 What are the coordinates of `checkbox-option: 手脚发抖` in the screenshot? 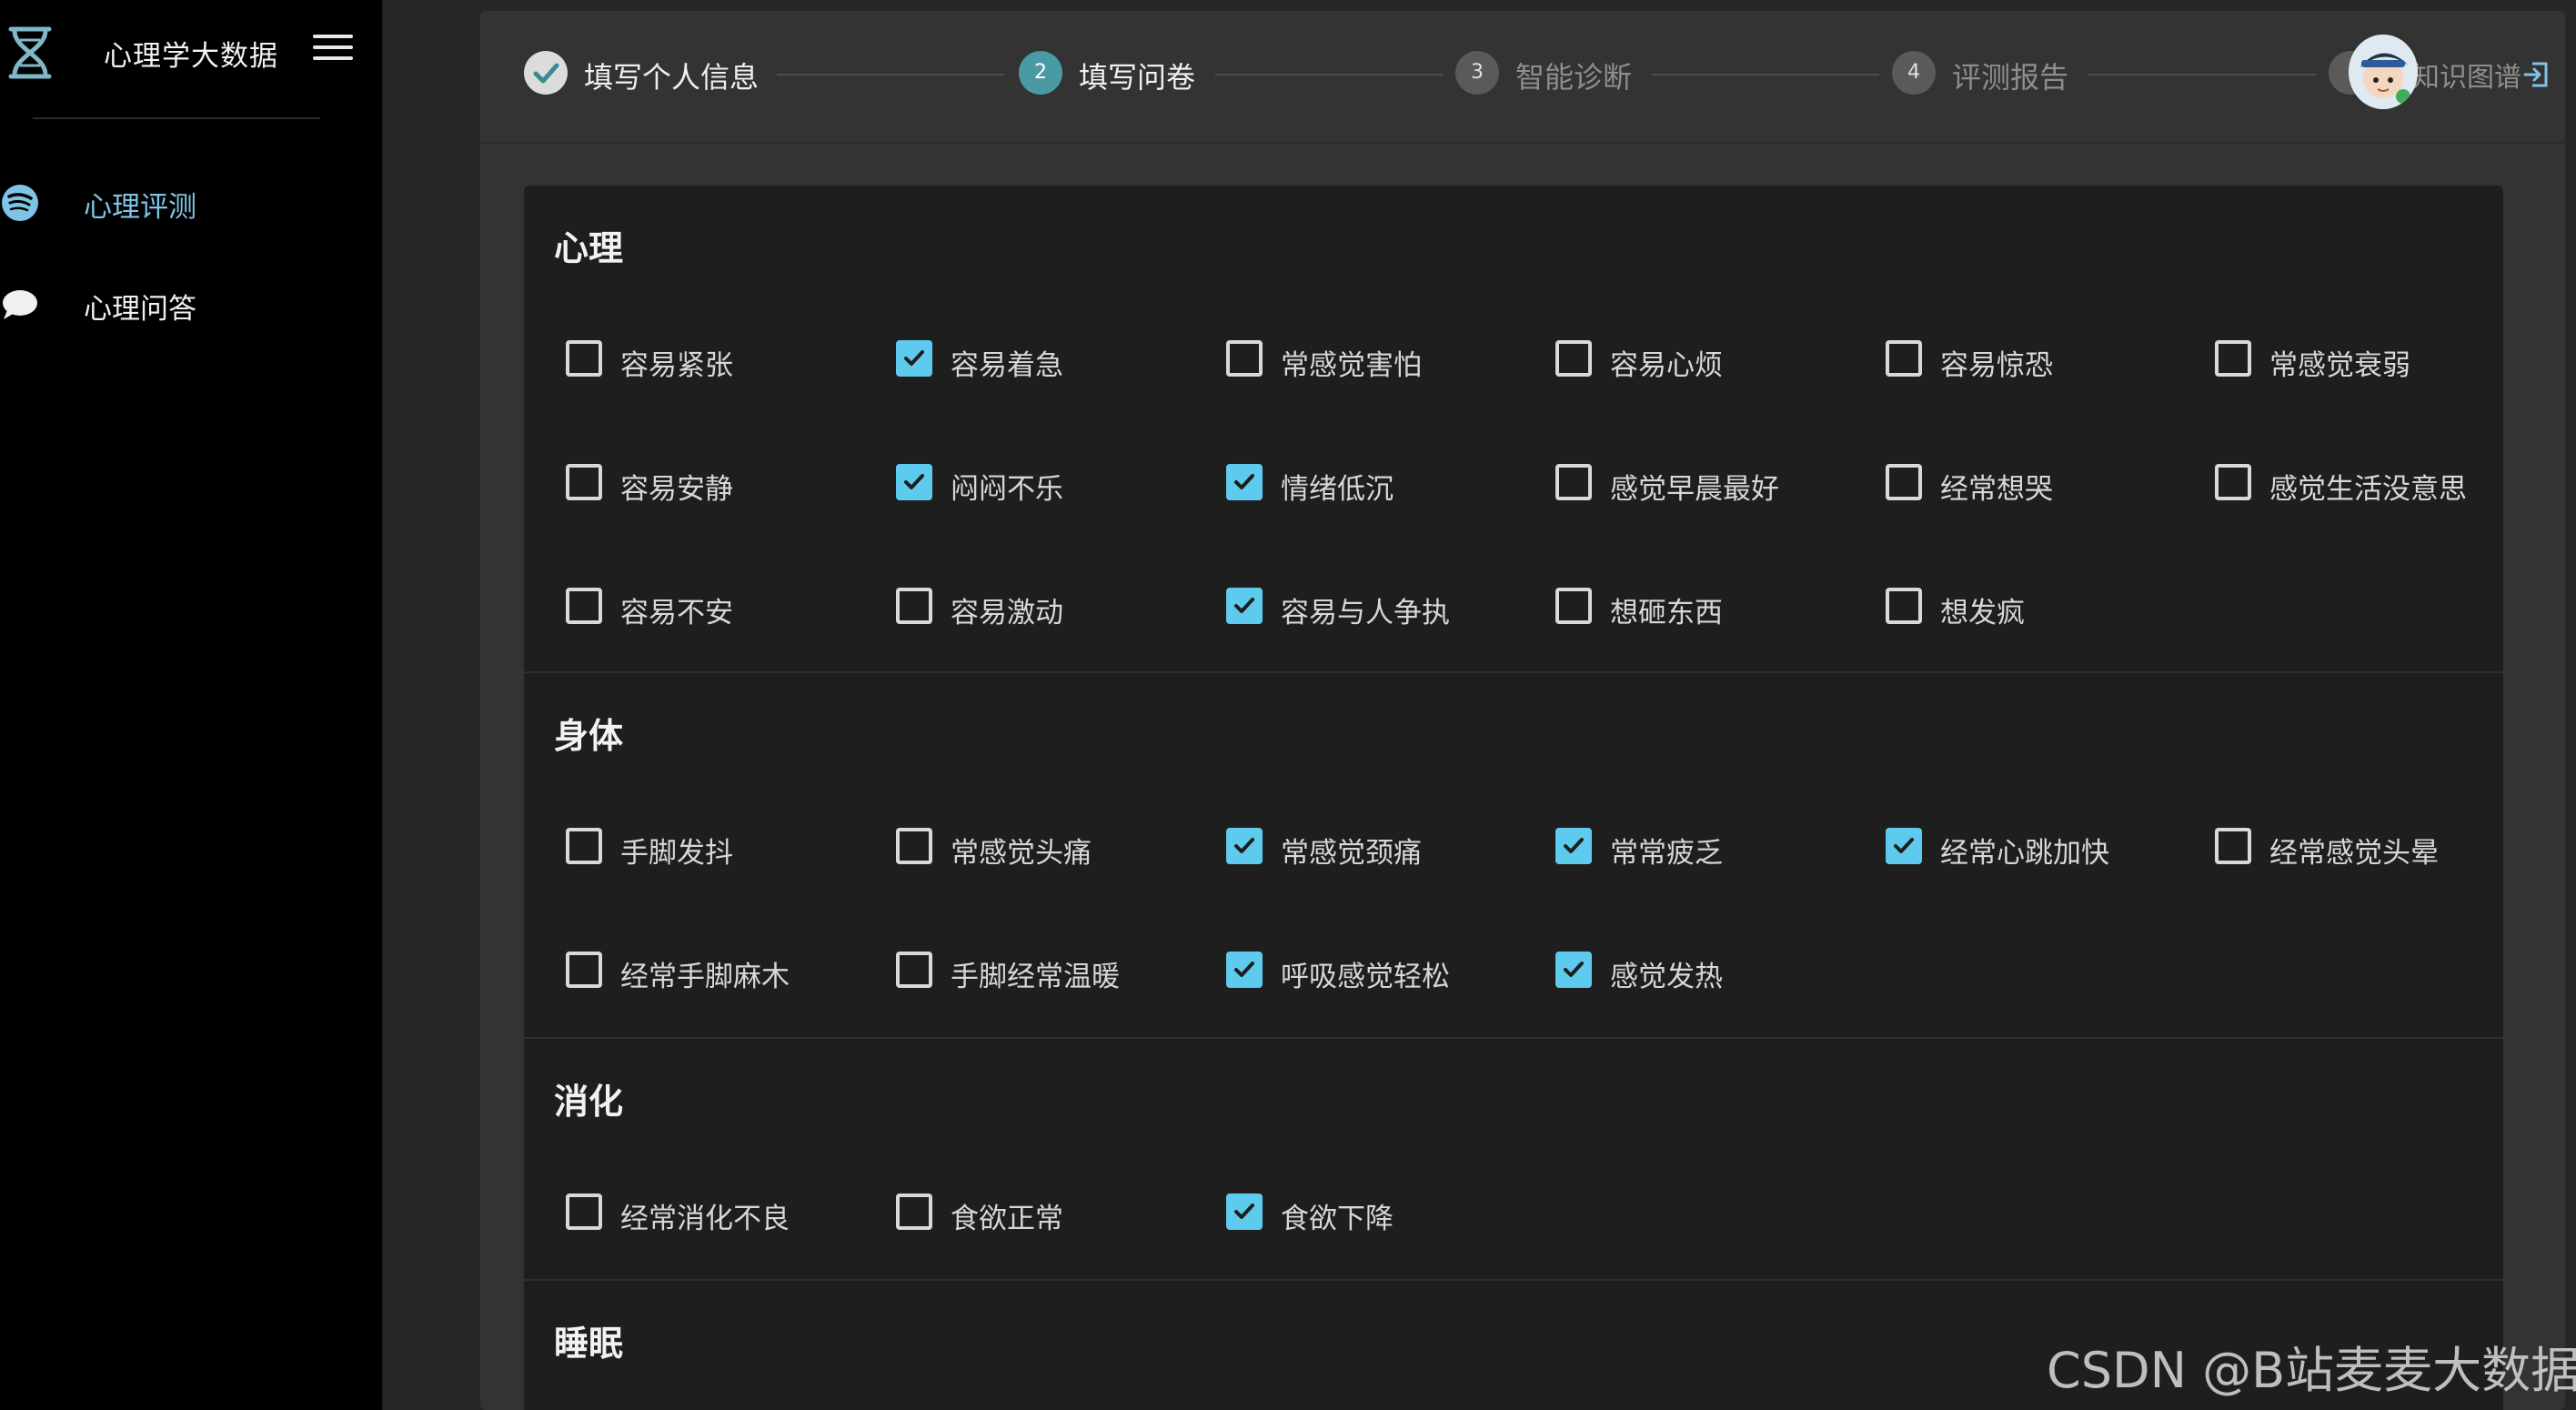 It's located at (720, 846).